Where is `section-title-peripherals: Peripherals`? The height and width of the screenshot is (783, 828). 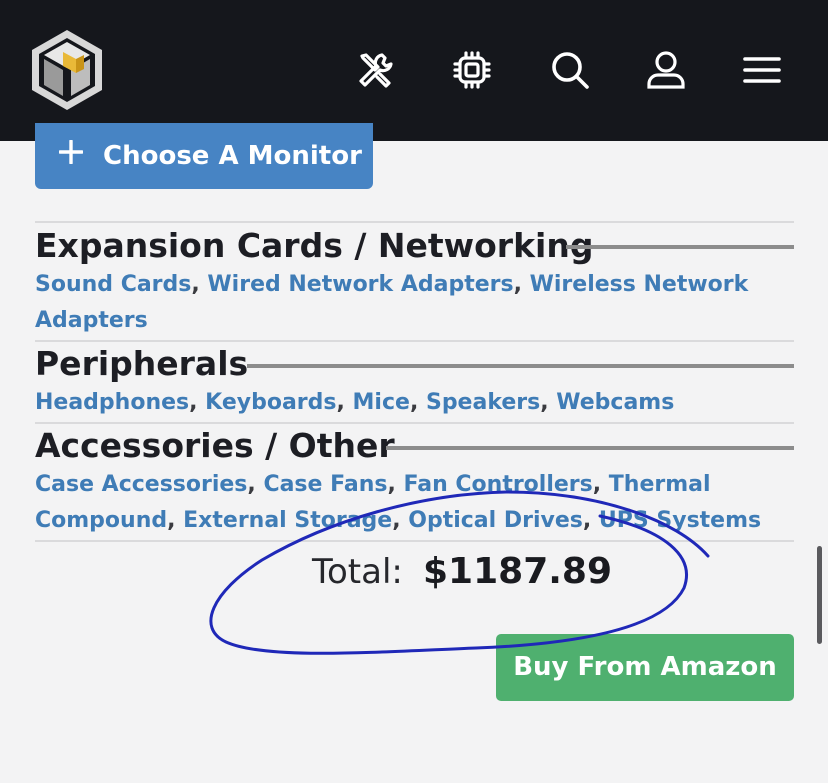 section-title-peripherals: Peripherals is located at coordinates (142, 363).